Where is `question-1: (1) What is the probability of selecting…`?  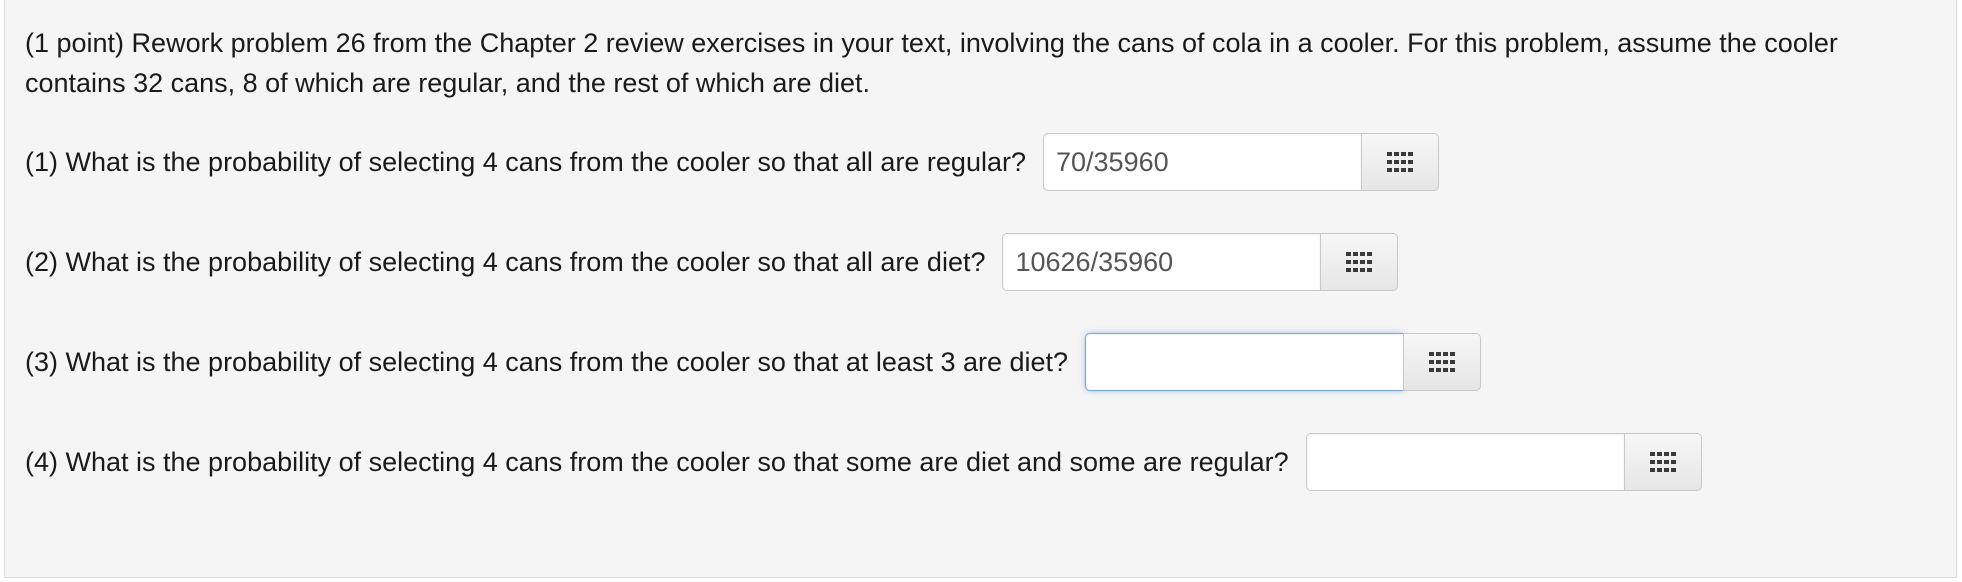
question-1: (1) What is the probability of selecting… is located at coordinates (732, 162).